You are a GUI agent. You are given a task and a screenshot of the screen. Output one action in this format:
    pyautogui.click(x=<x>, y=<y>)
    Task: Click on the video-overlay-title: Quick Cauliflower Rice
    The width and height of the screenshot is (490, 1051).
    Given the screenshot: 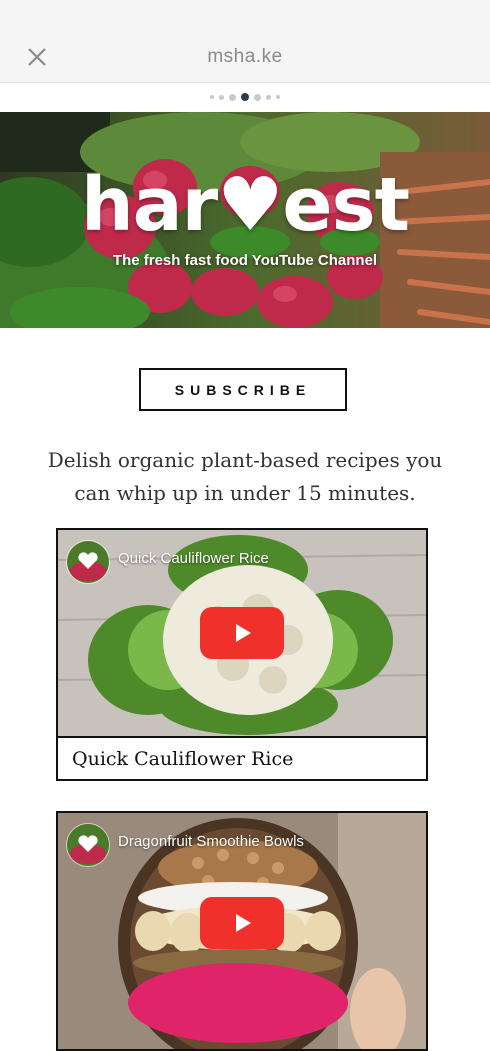 What is the action you would take?
    pyautogui.click(x=193, y=558)
    